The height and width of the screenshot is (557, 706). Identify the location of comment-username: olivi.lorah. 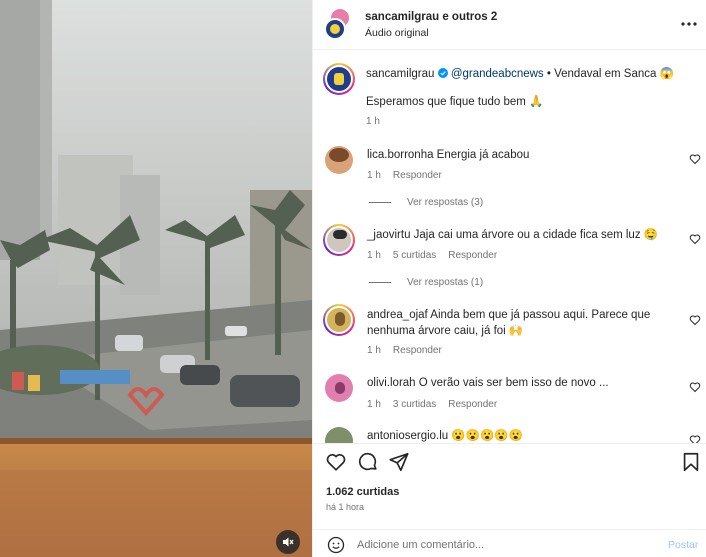
(391, 383).